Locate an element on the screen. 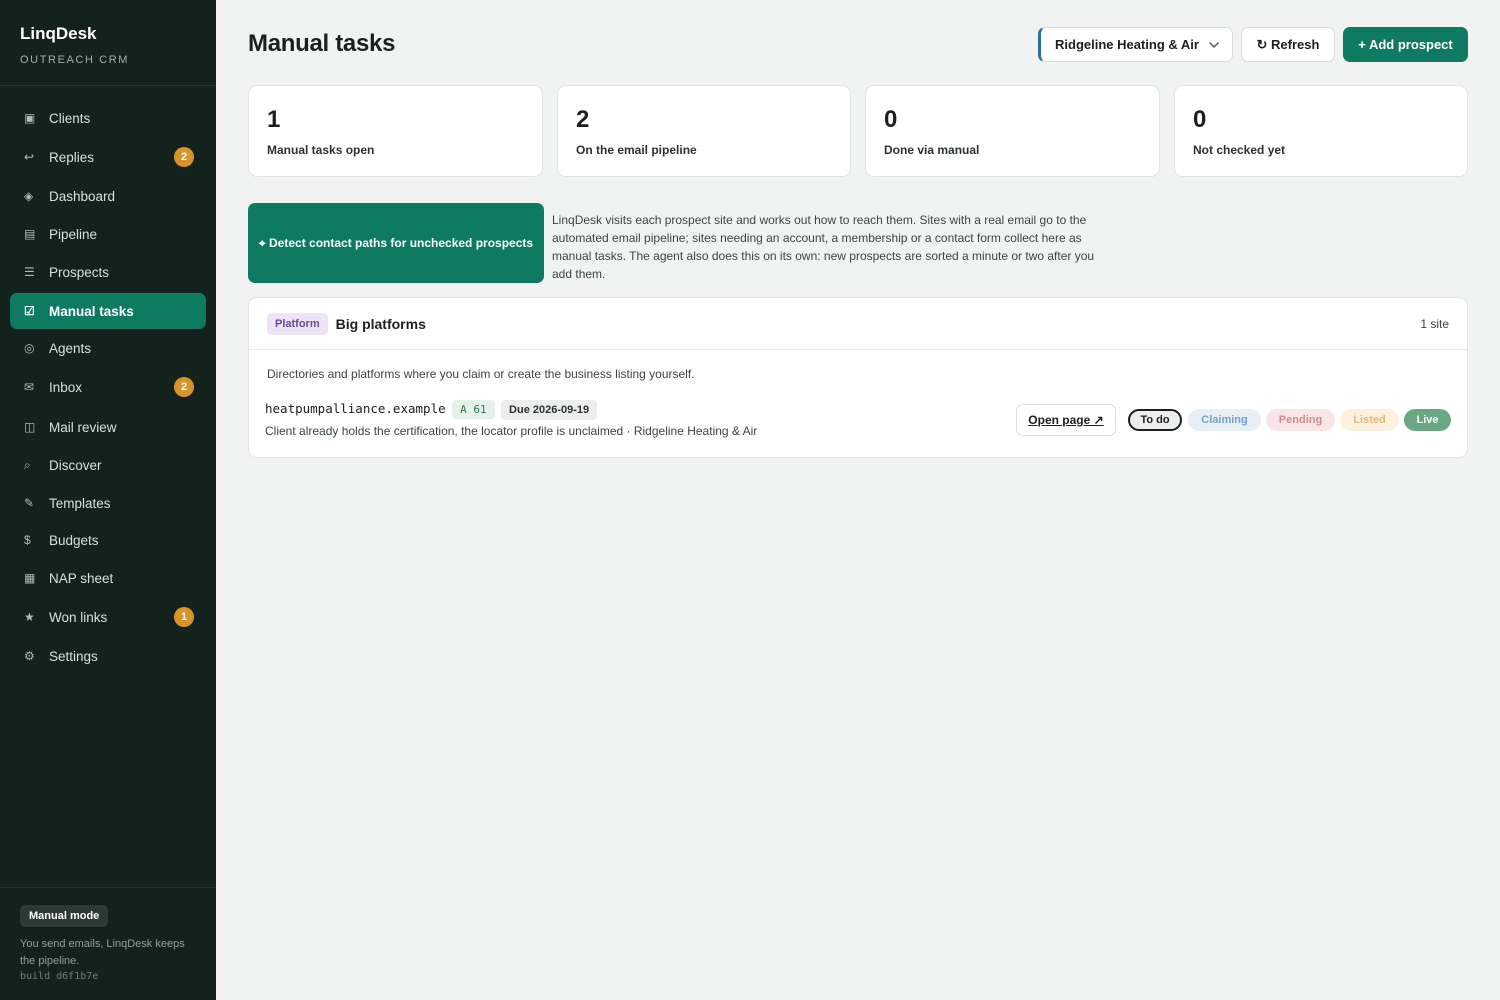 The width and height of the screenshot is (1500, 1000). reply-icon: ↩ is located at coordinates (29, 157).